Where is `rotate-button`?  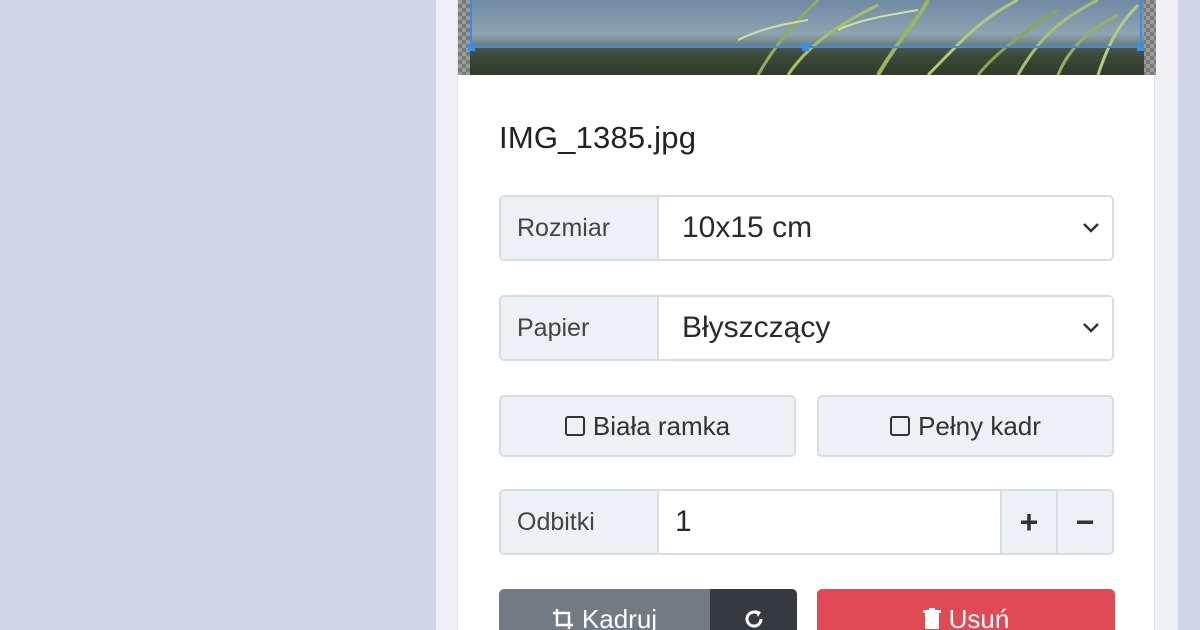 rotate-button is located at coordinates (753, 609).